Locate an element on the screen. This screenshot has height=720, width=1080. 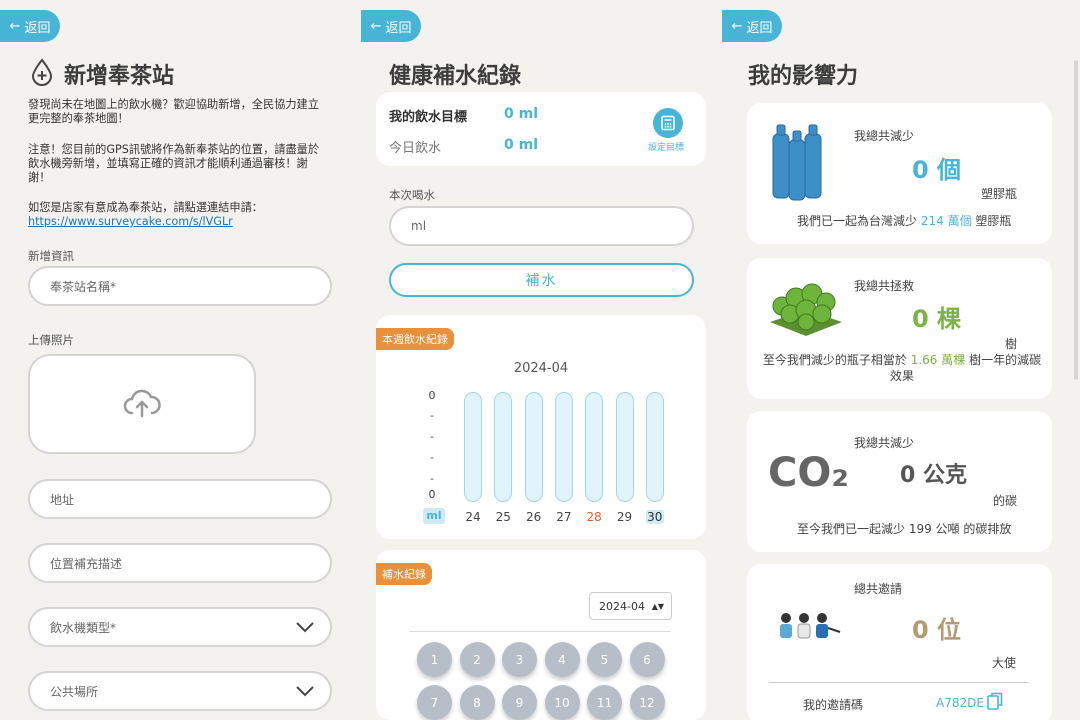
x-tick-label: 24 is located at coordinates (473, 517).